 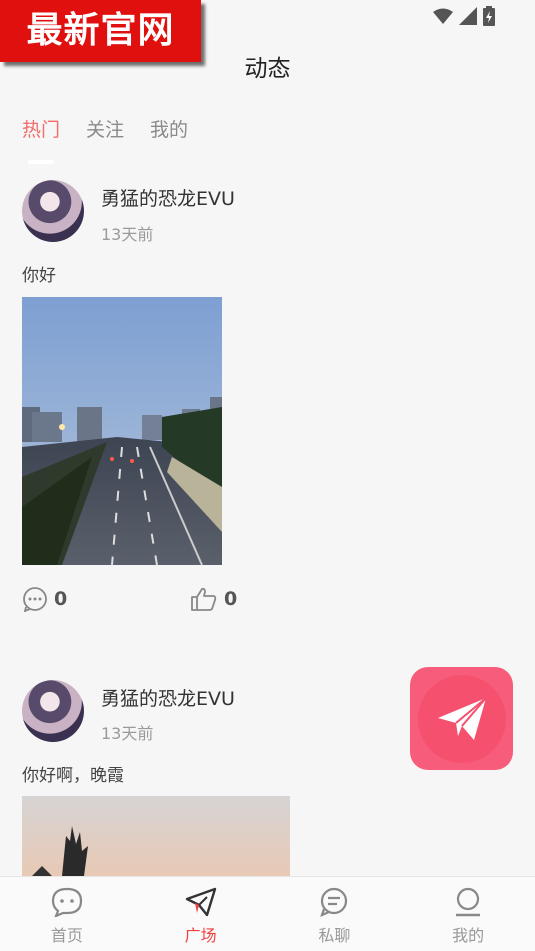 What do you see at coordinates (105, 133) in the screenshot?
I see `tab-following: 关注` at bounding box center [105, 133].